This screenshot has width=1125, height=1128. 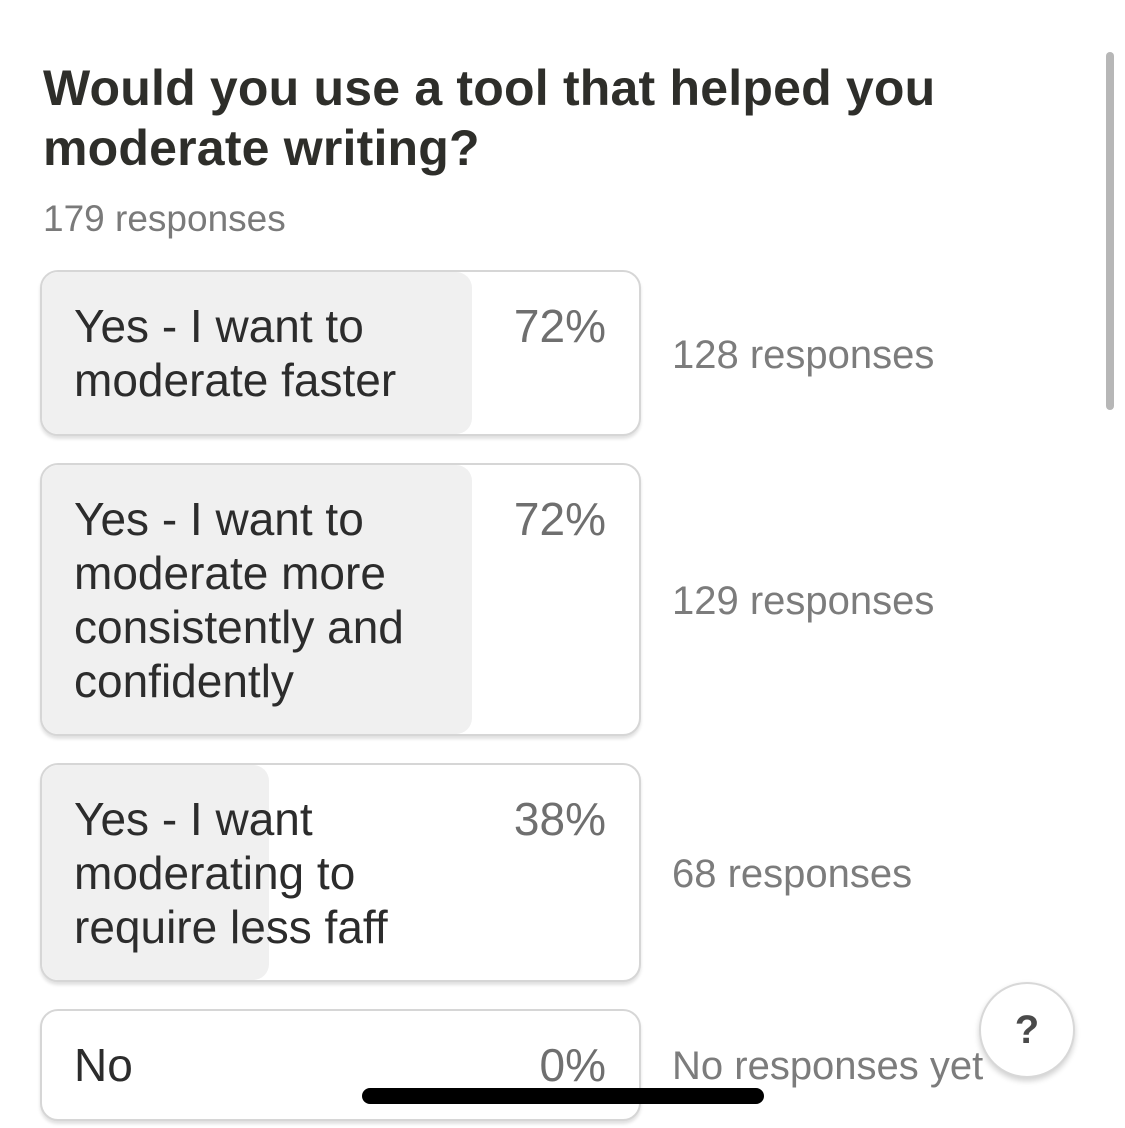 I want to click on option-response-count: 129 responses, so click(x=803, y=601).